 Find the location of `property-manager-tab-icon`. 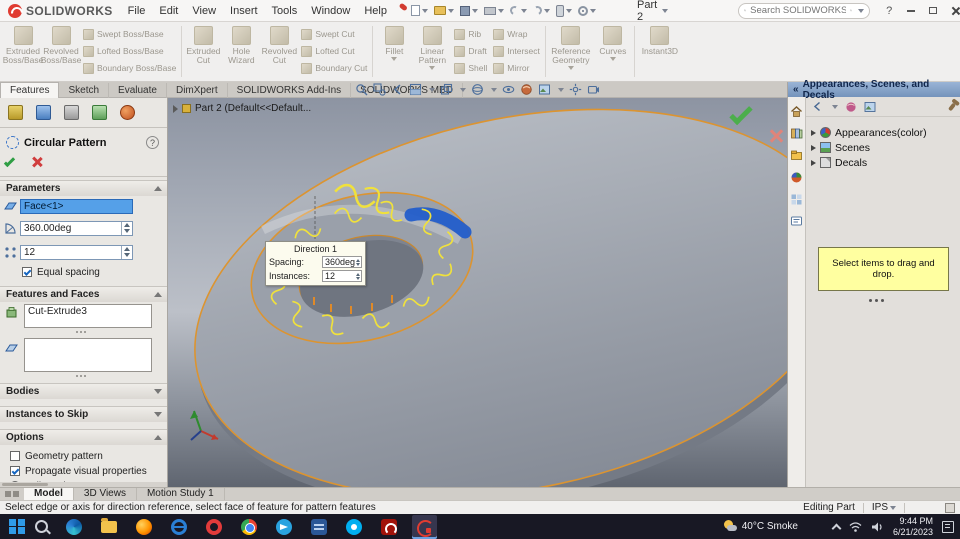

property-manager-tab-icon is located at coordinates (43, 112).